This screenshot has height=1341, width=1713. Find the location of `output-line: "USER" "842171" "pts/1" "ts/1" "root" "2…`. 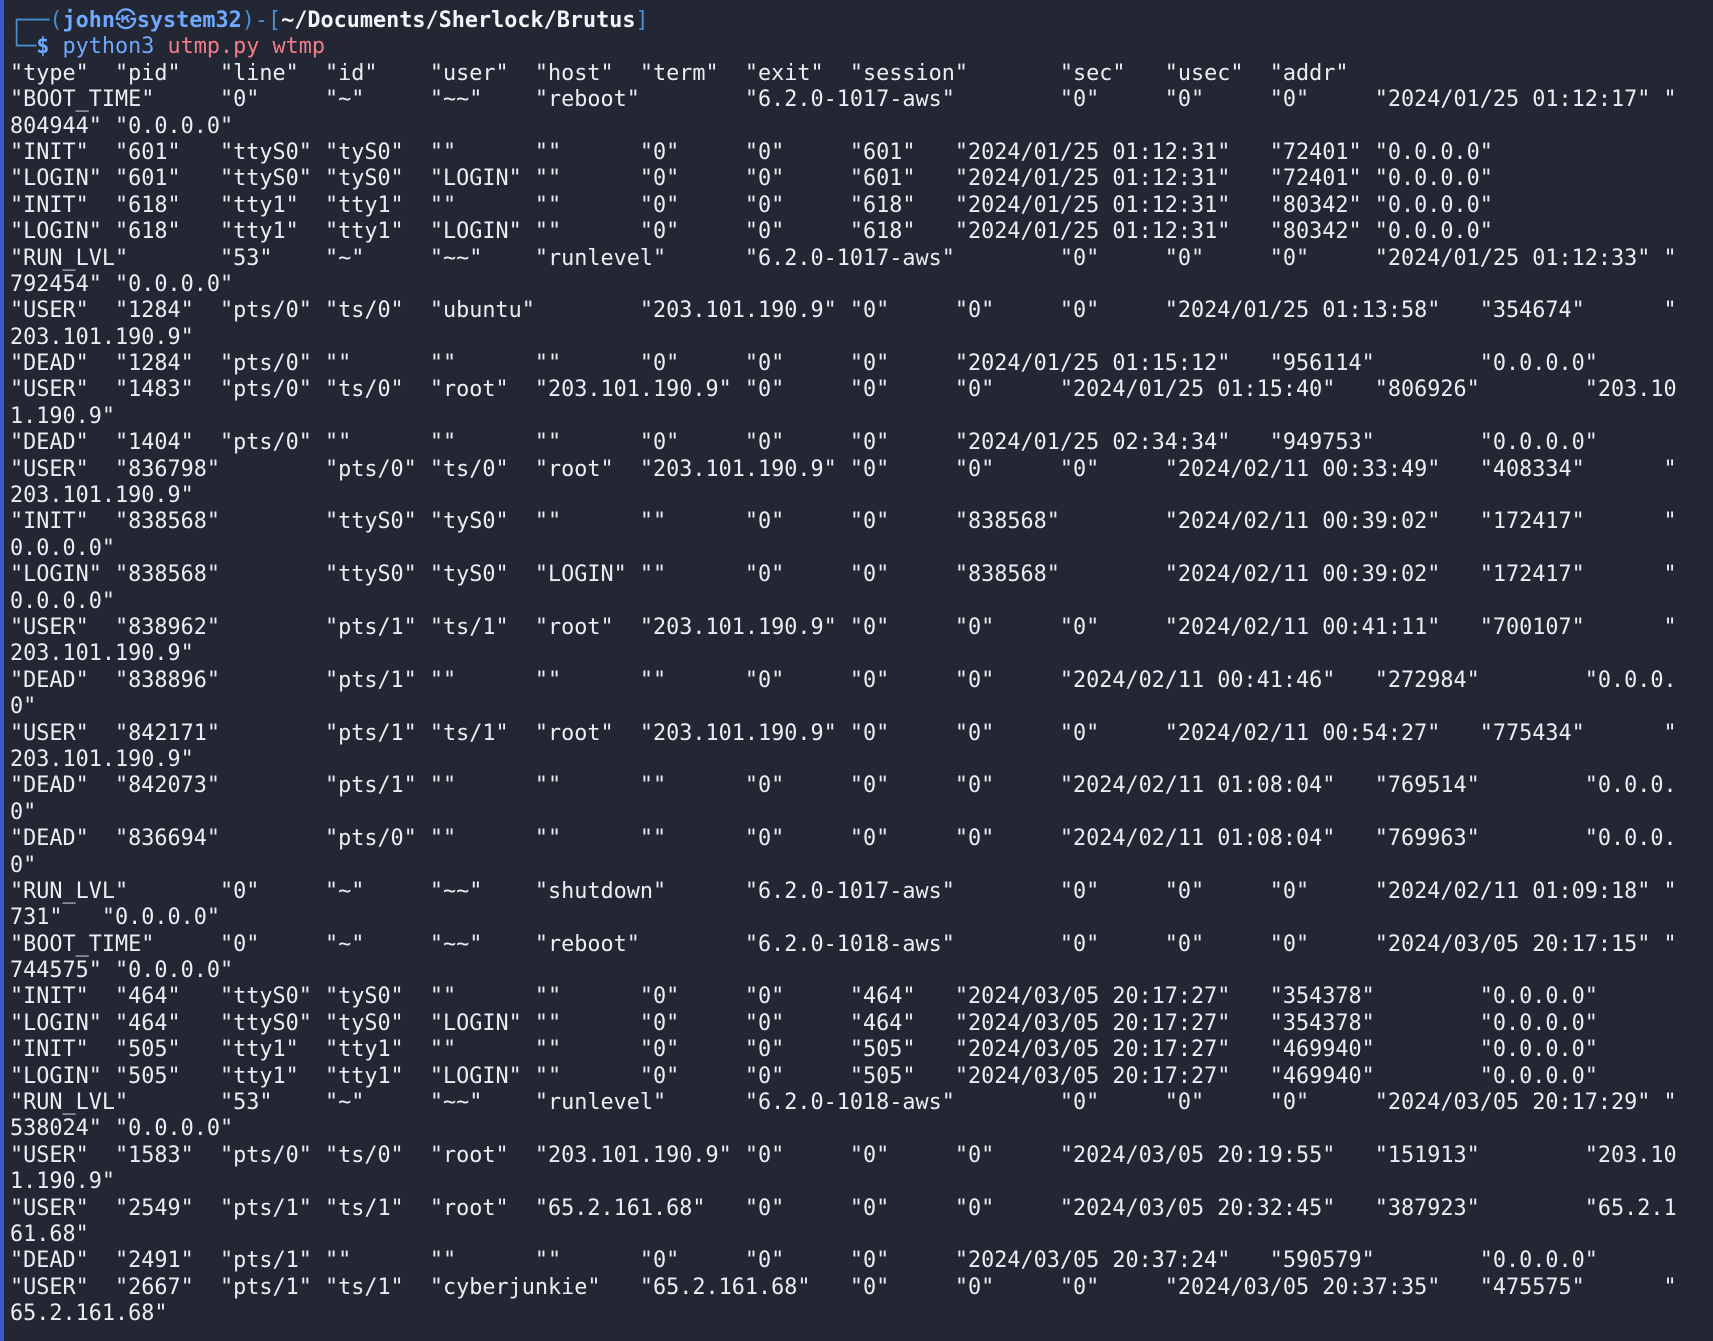

output-line: "USER" "842171" "pts/1" "ts/1" "root" "2… is located at coordinates (843, 733).